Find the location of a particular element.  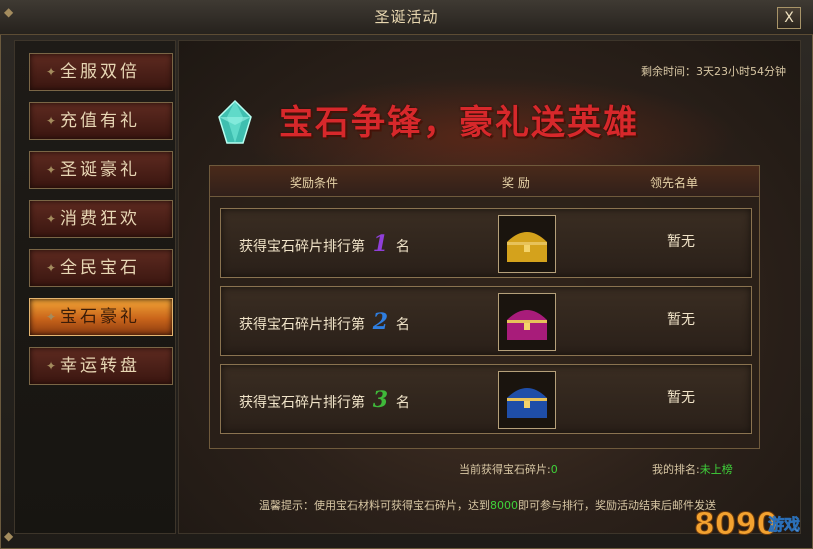

reward-condition: 获得宝石碎片排行第 3 名 is located at coordinates (324, 400).